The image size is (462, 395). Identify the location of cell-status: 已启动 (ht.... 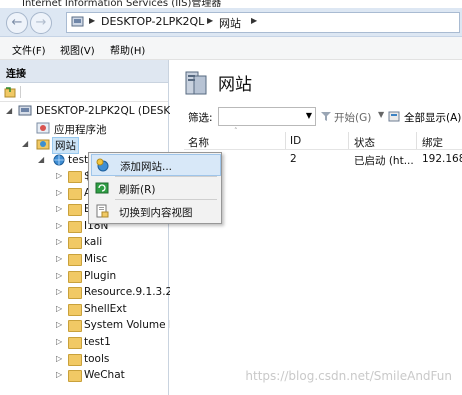
(384, 161).